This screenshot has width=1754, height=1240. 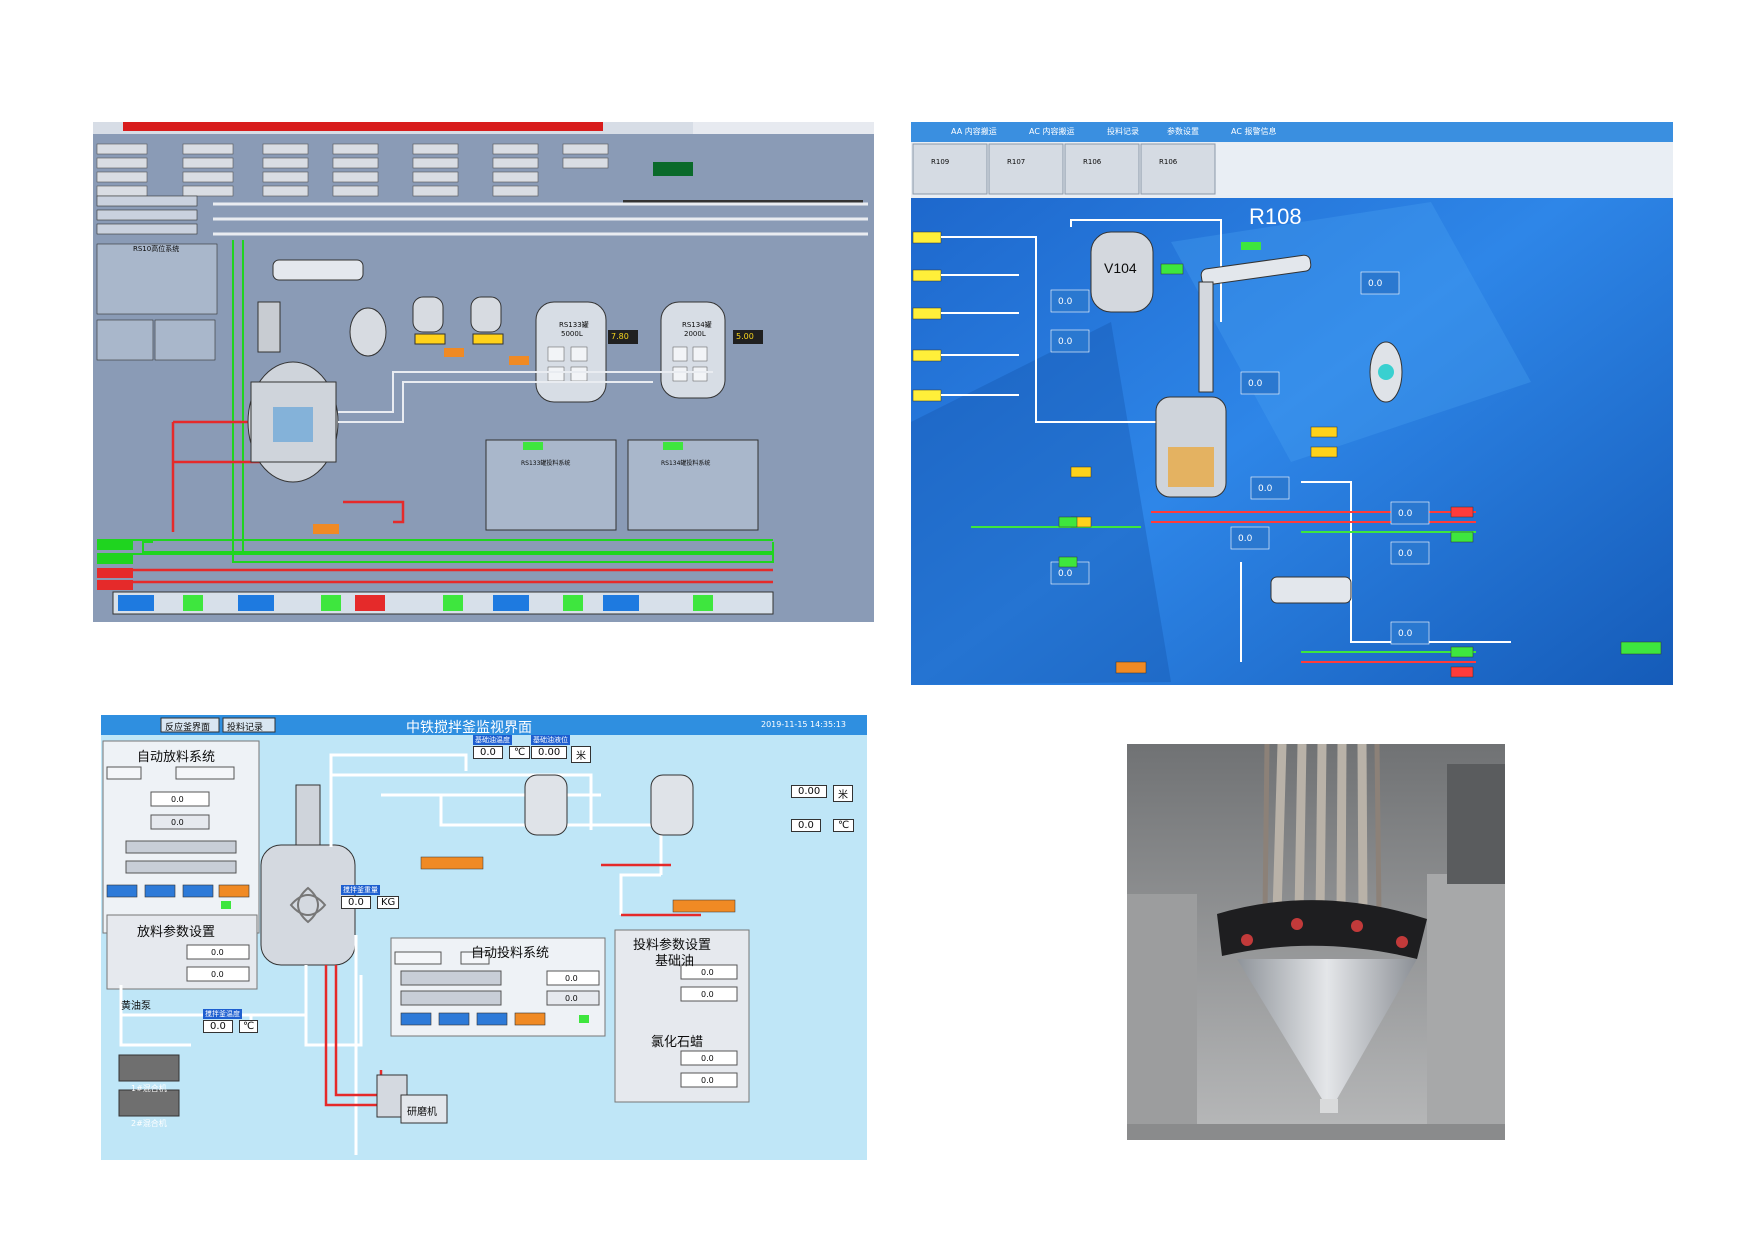 I want to click on mill-label: 研磨机, so click(x=422, y=1112).